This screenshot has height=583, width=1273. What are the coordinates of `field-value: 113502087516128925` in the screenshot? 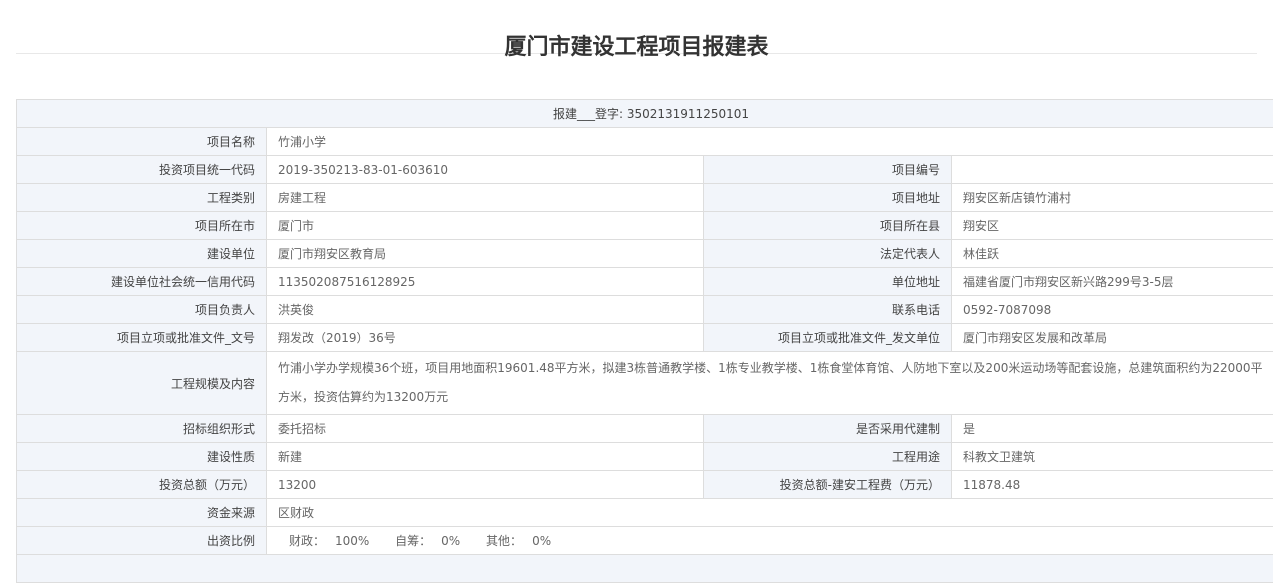 It's located at (485, 282).